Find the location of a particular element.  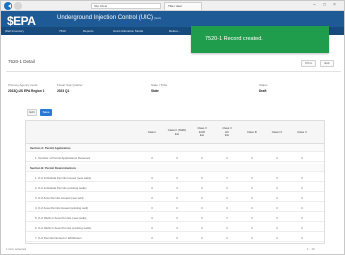

nav-7520: 7520 is located at coordinates (62, 31).